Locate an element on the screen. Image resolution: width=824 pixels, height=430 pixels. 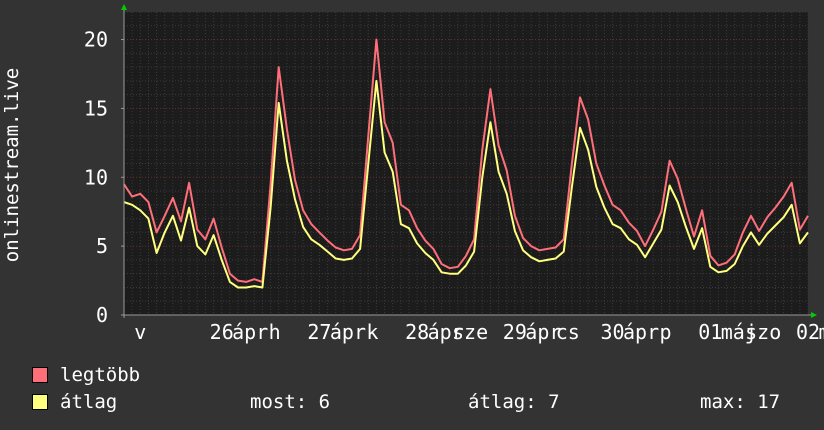
x-tick-label: sze is located at coordinates (470, 332).